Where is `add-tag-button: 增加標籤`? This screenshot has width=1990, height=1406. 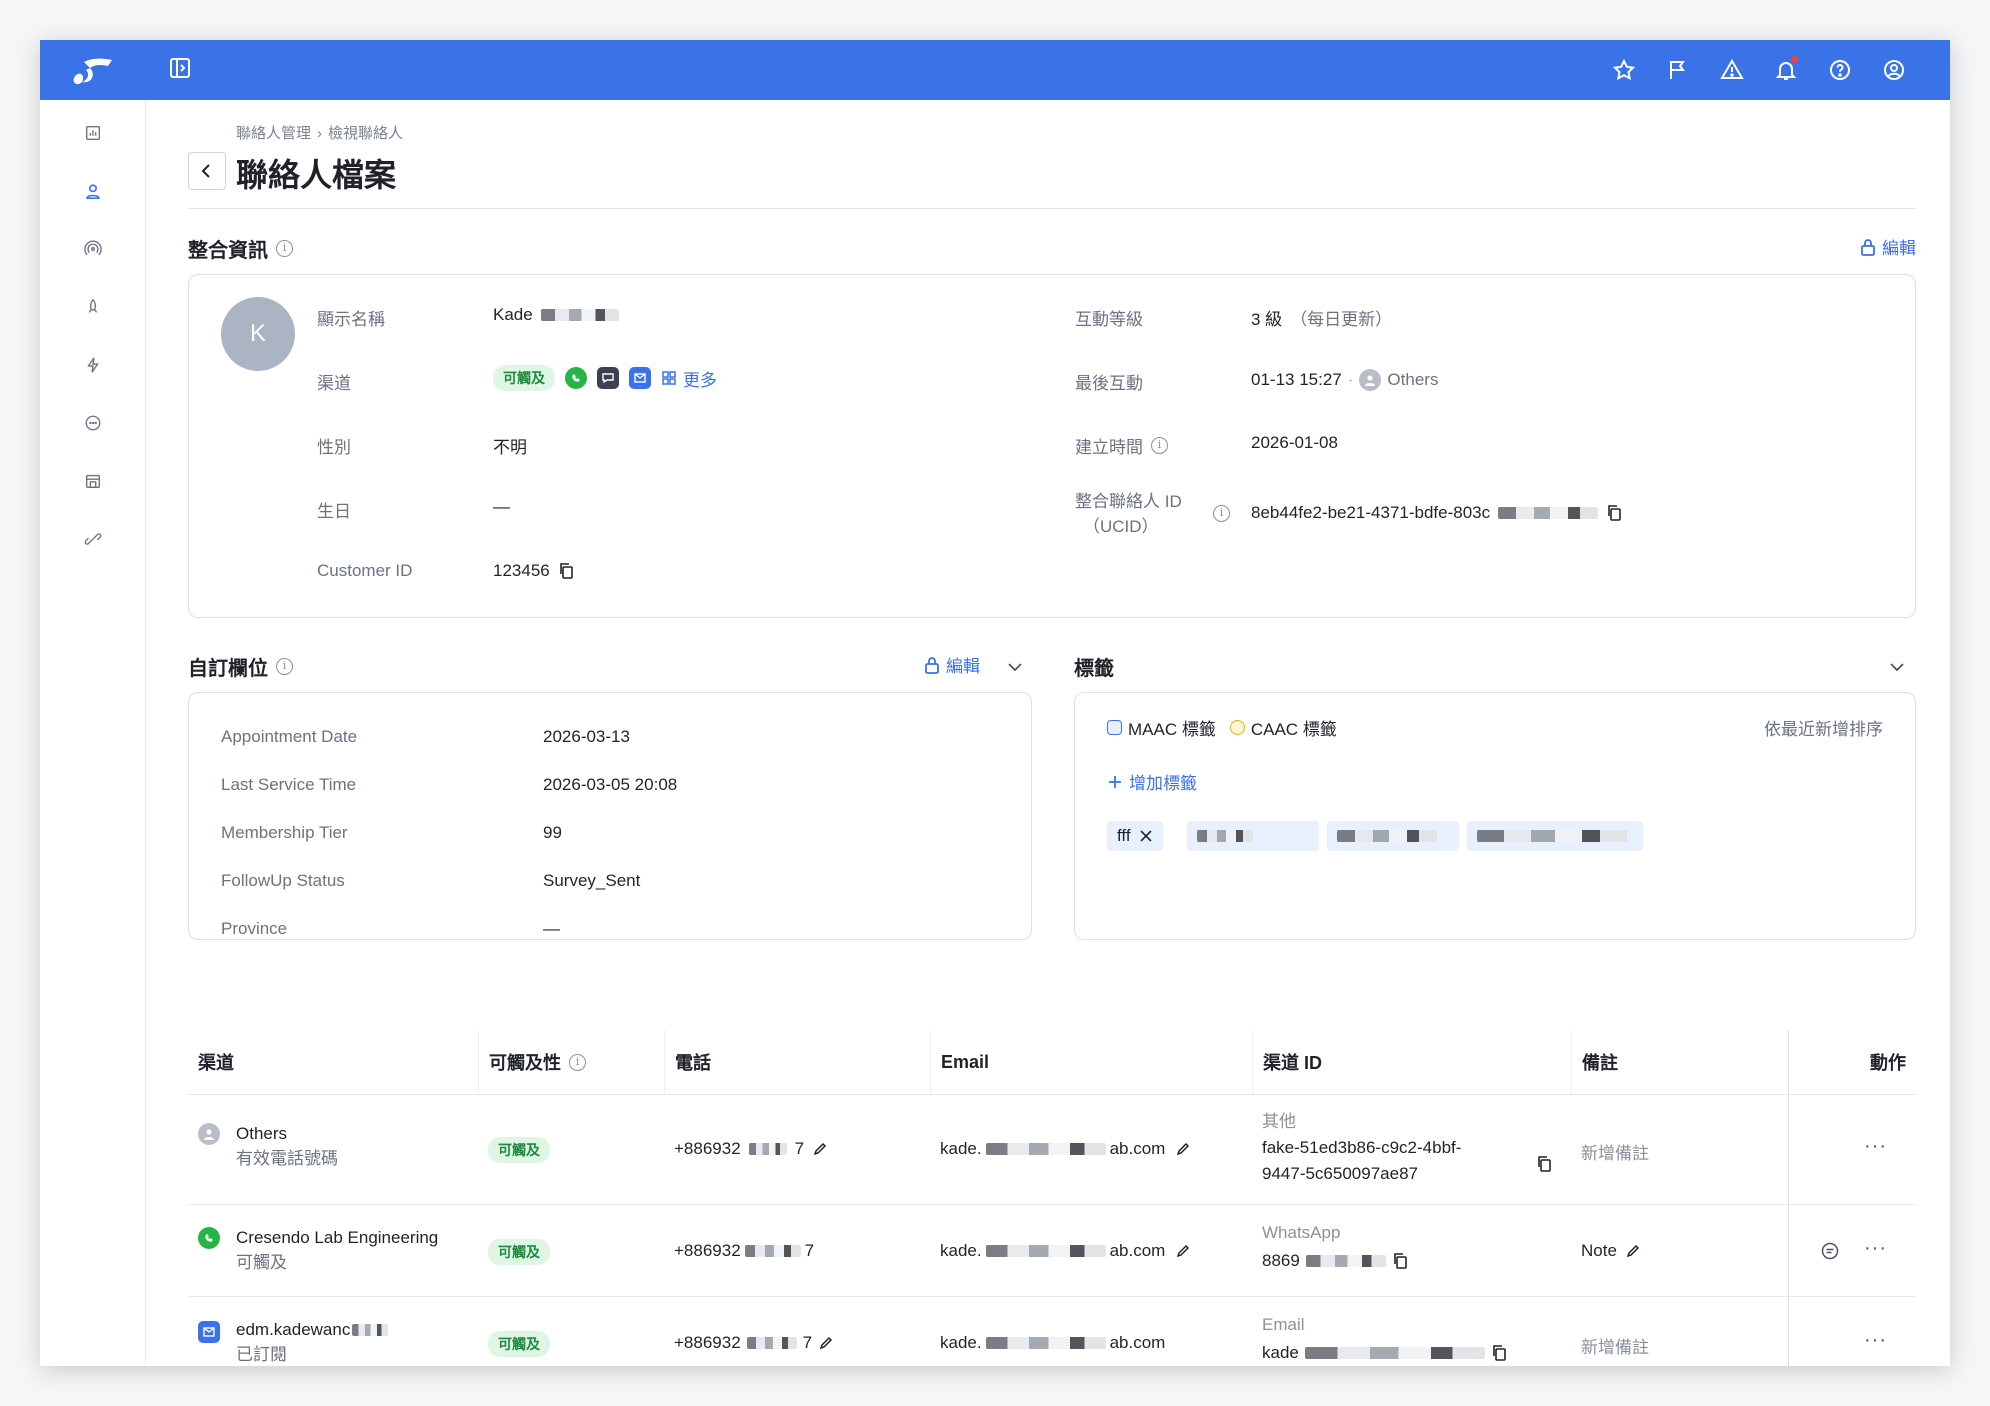
add-tag-button: 增加標籤 is located at coordinates (1152, 781).